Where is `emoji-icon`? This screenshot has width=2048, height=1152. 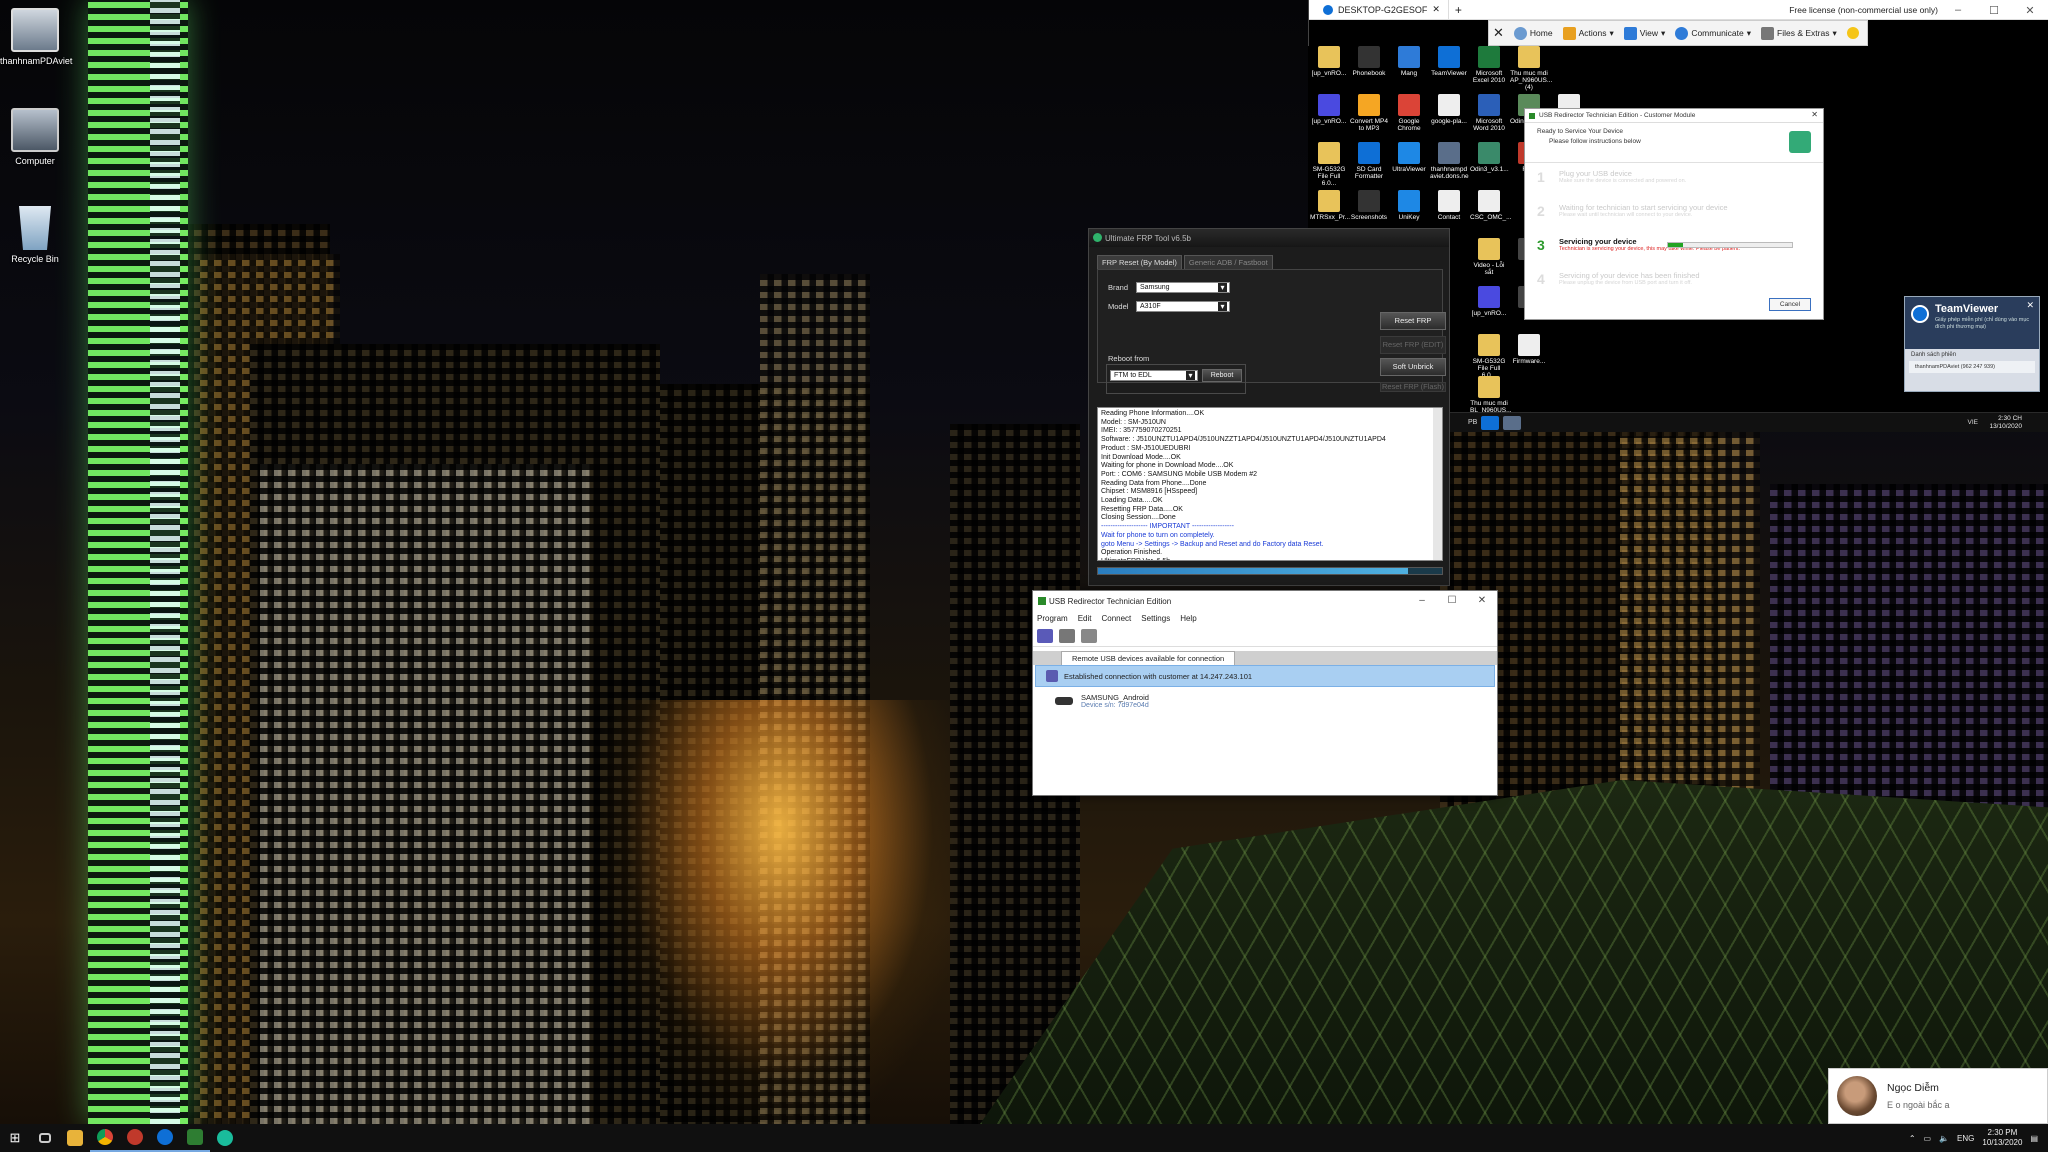
emoji-icon is located at coordinates (1852, 33).